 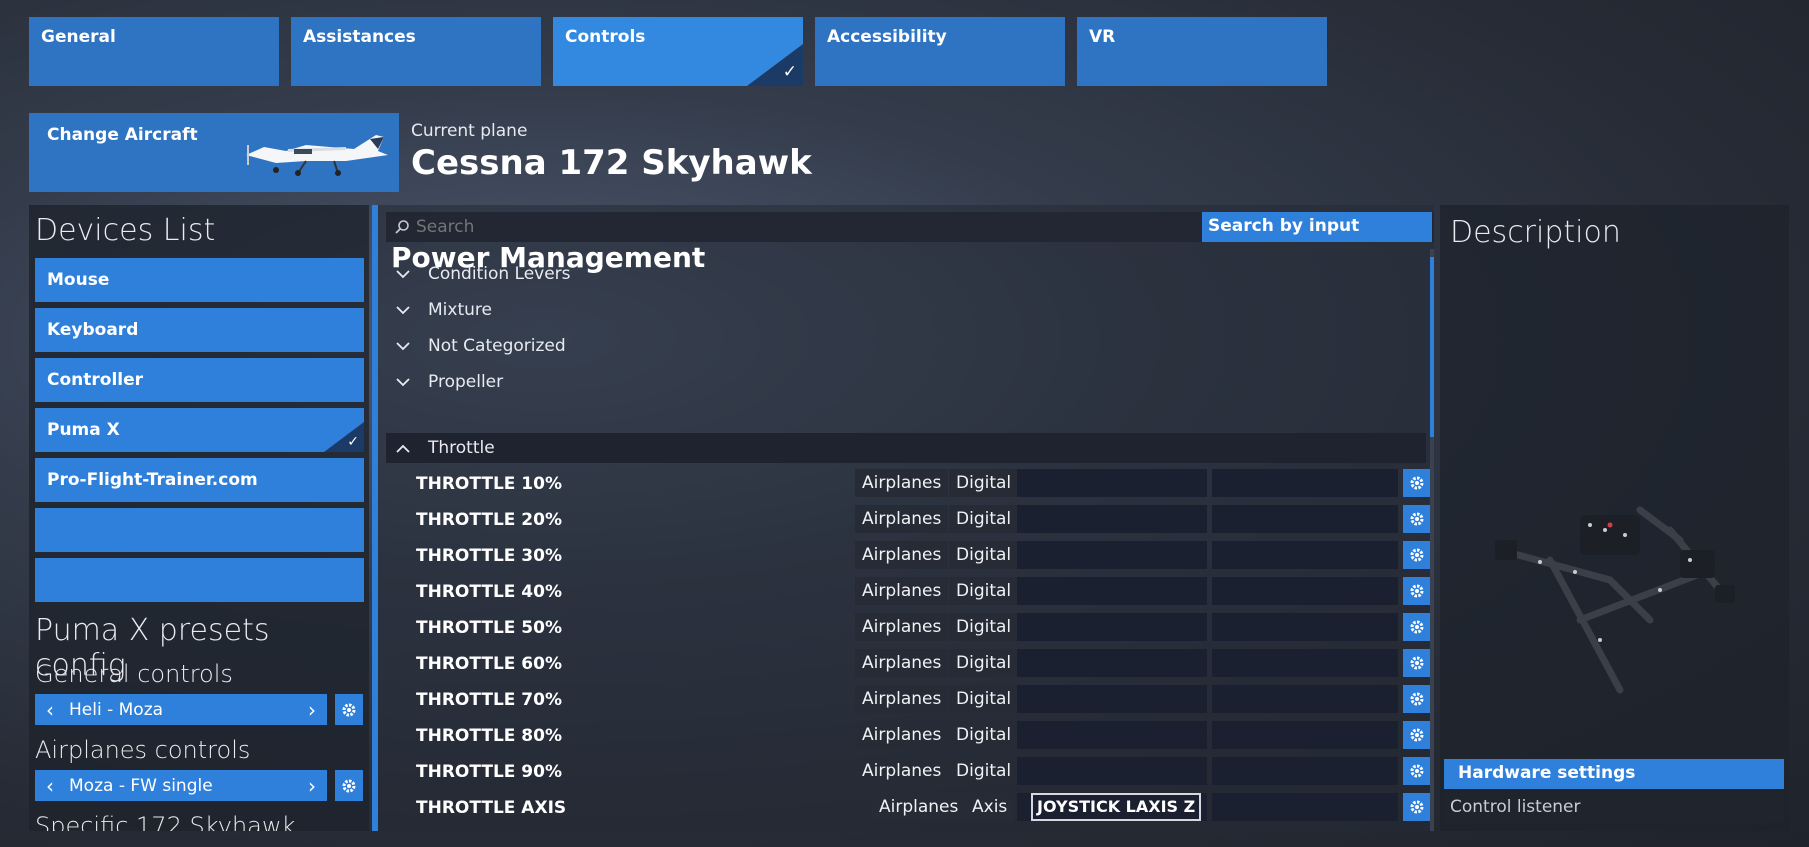 What do you see at coordinates (1102, 37) in the screenshot?
I see `tab-label: VR` at bounding box center [1102, 37].